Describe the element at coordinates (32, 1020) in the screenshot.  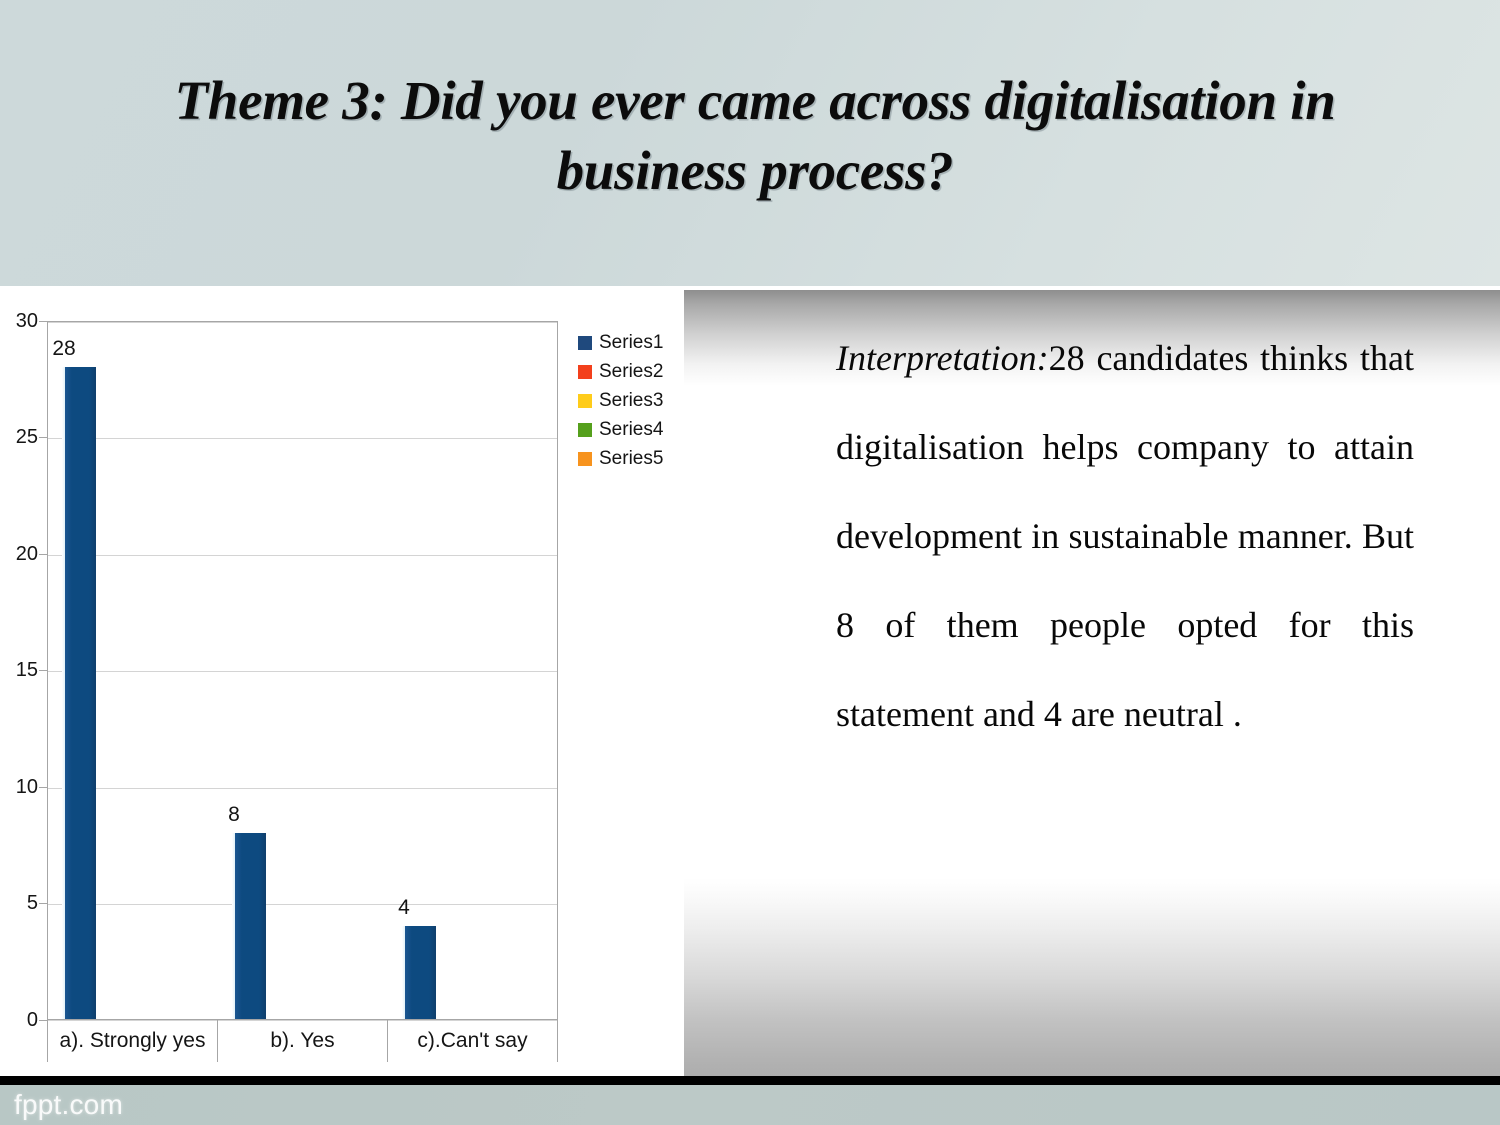
I see `y-tick-label-0: 0` at that location.